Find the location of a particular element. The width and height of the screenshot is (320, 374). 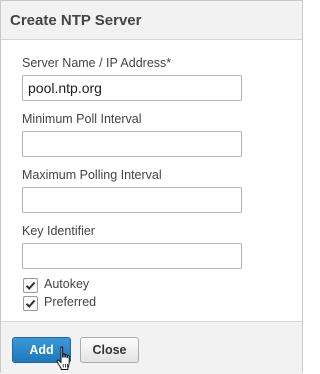

max-poll-input is located at coordinates (132, 200).